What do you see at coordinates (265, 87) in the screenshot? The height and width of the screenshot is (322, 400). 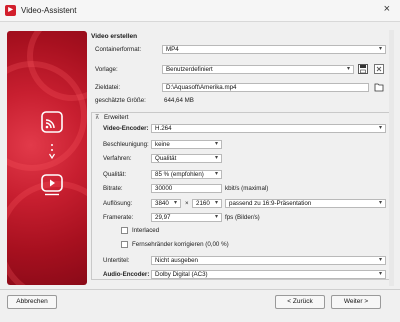 I see `zieldatei-input: D:\Aquasoft\Amerika.mp4` at bounding box center [265, 87].